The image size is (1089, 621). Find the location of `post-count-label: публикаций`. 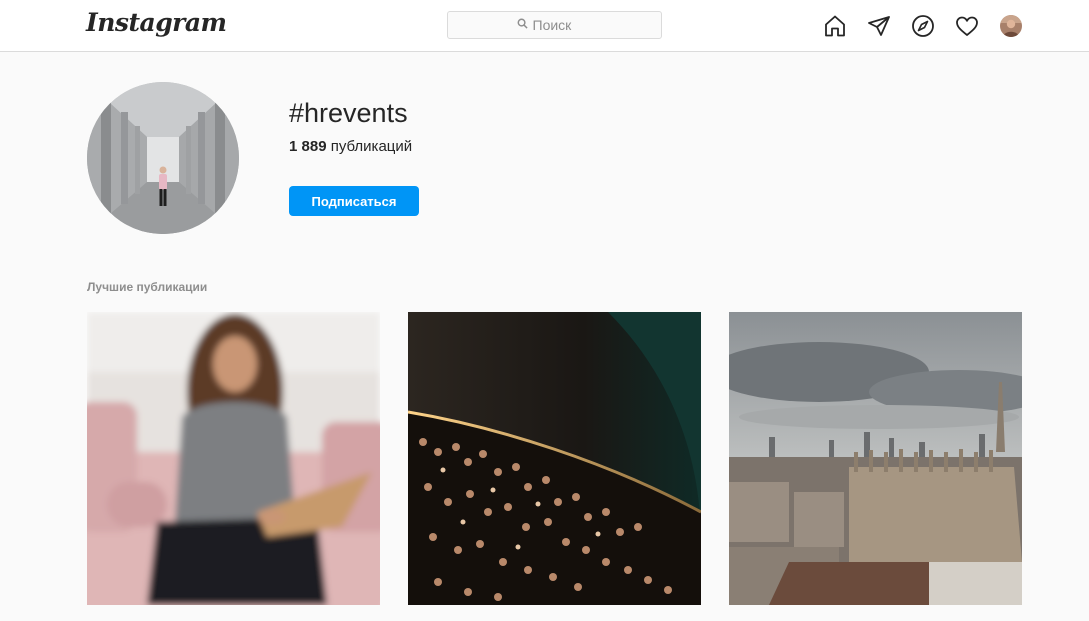

post-count-label: публикаций is located at coordinates (371, 146).